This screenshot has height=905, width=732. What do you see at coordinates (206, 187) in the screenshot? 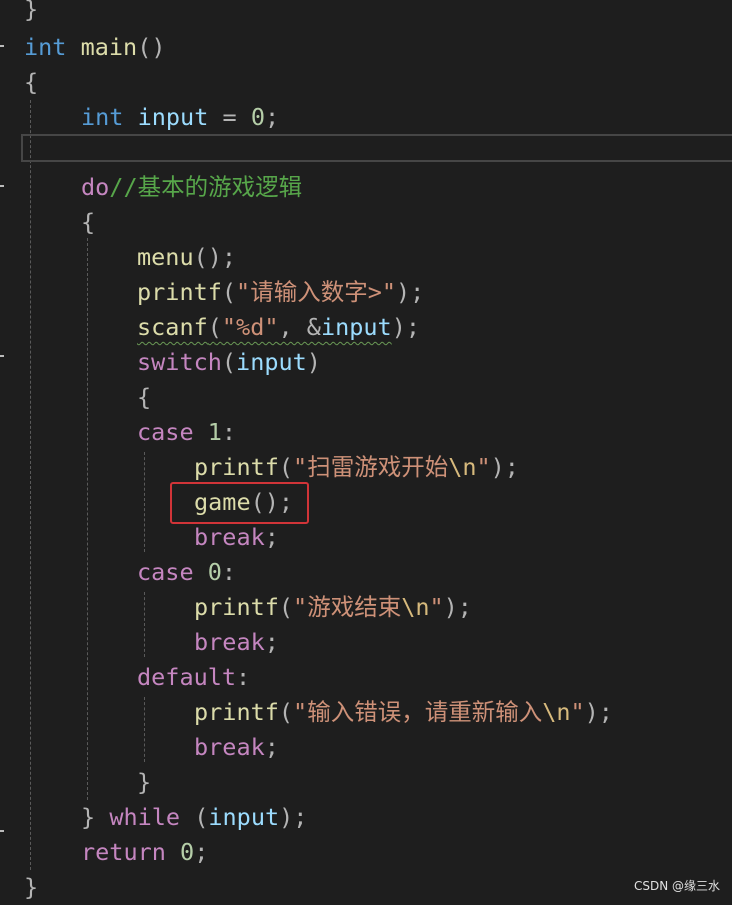
I see `comment: //基本的游戏逻辑` at bounding box center [206, 187].